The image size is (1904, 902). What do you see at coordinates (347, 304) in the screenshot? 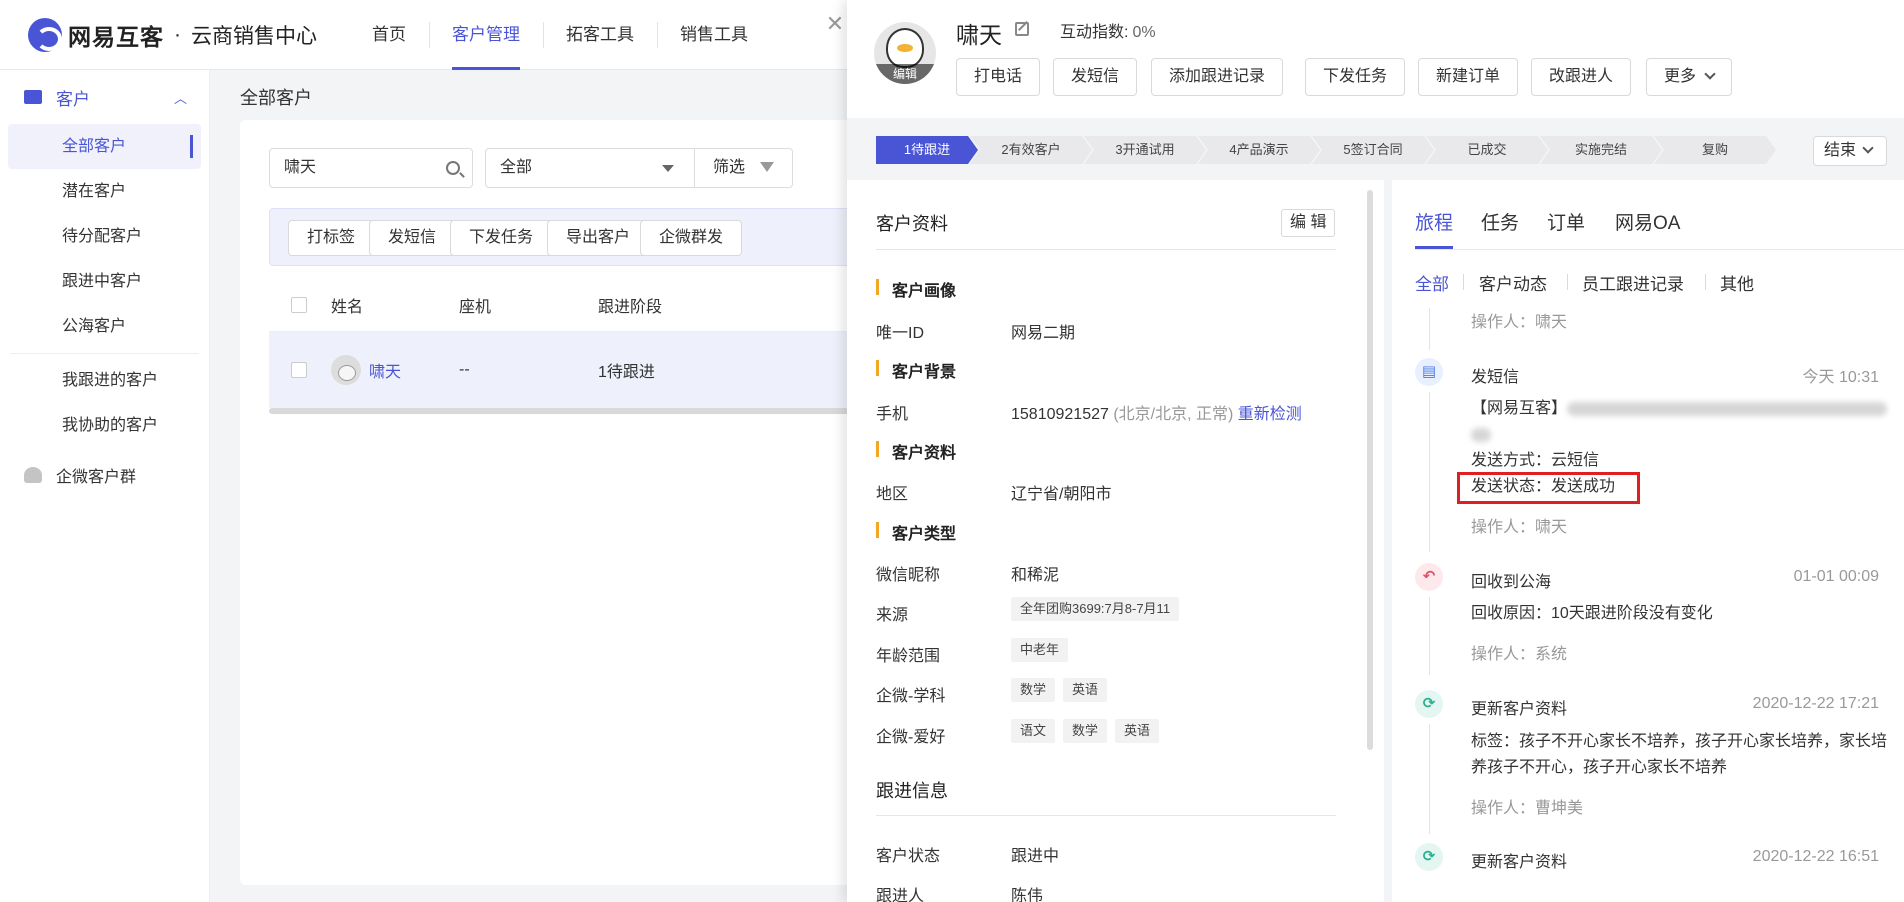
I see `column-name: 姓名` at bounding box center [347, 304].